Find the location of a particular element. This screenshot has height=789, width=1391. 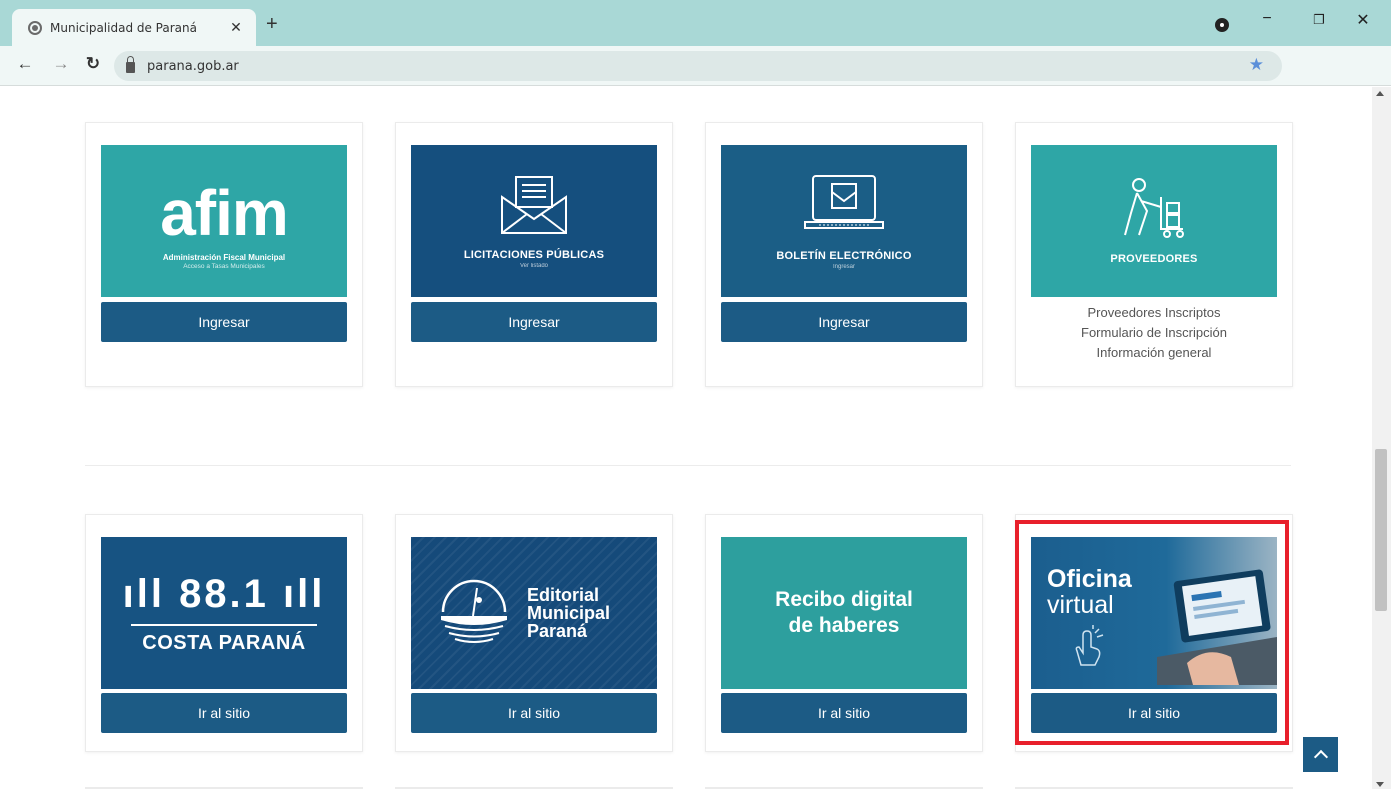

editorial-line-1: Editorial is located at coordinates (563, 595).